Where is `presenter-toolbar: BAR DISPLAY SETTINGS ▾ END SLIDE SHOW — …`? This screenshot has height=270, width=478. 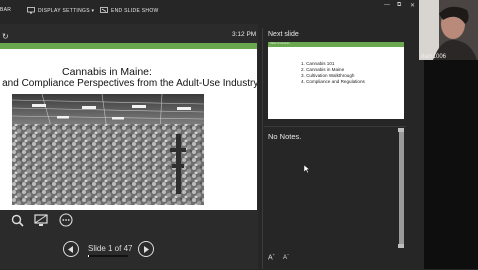 presenter-toolbar: BAR DISPLAY SETTINGS ▾ END SLIDE SHOW — … is located at coordinates (239, 12).